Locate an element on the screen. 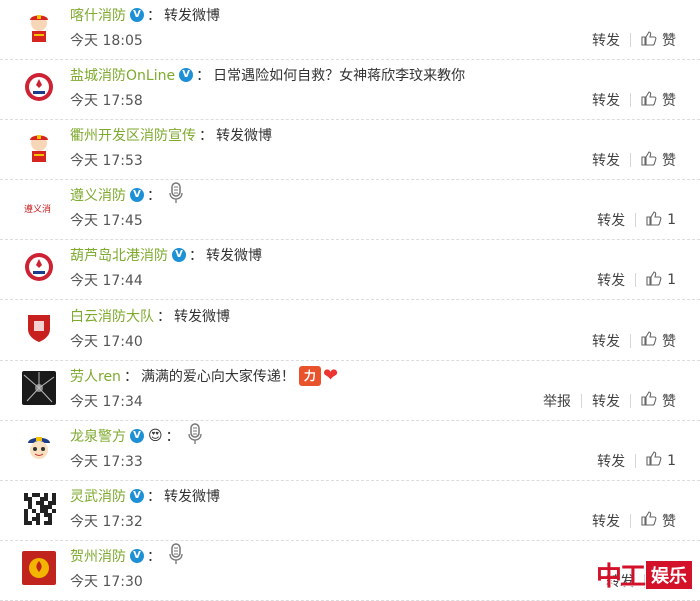  username-link: 龙泉警方 is located at coordinates (98, 436).